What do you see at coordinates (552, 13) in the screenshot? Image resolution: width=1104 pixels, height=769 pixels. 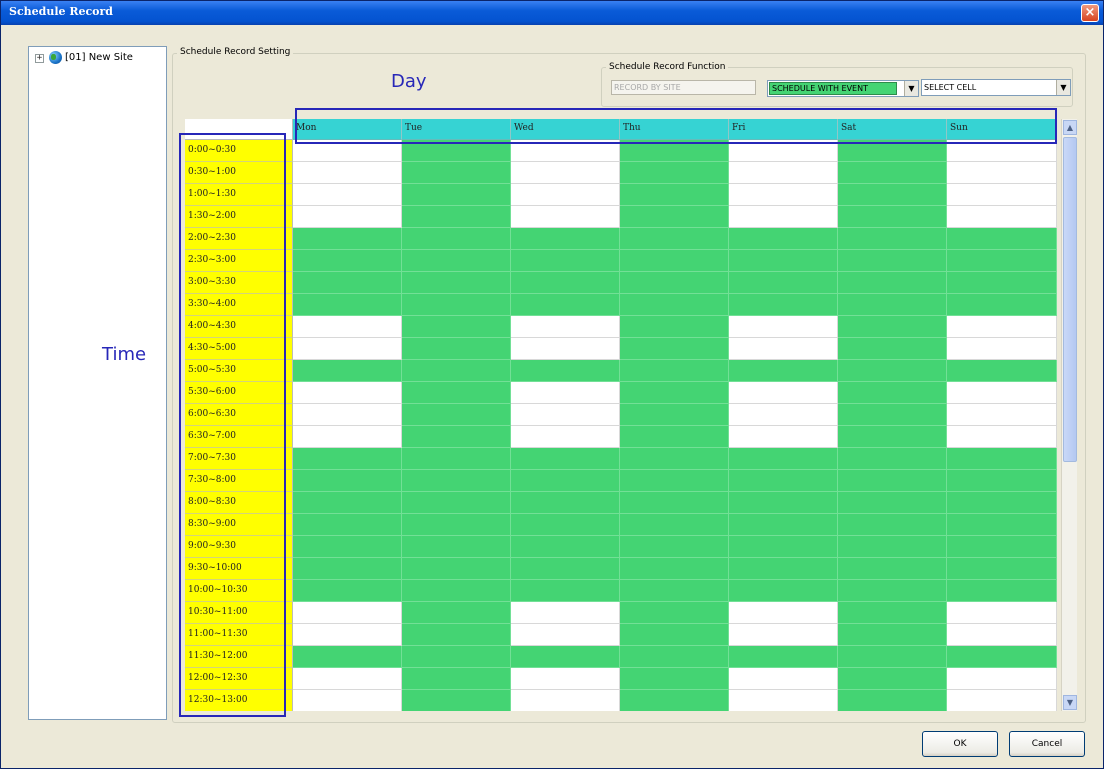 I see `title-bar: Schedule Record ×` at bounding box center [552, 13].